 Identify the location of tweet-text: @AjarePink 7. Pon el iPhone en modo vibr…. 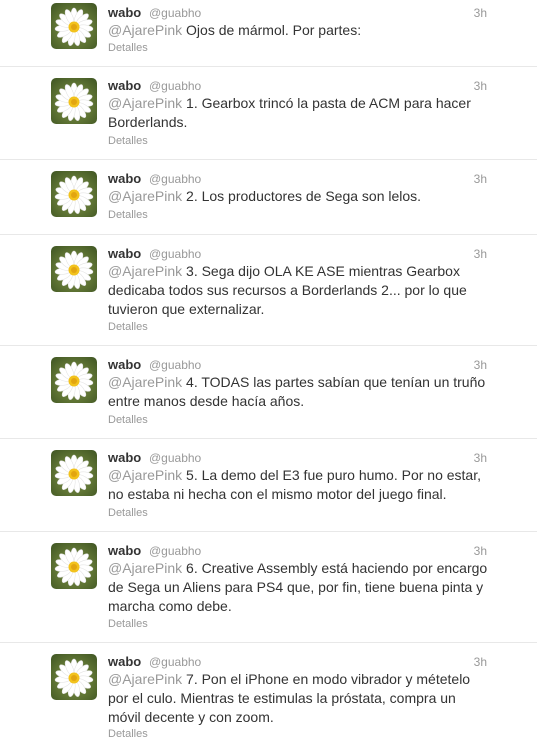
(299, 698).